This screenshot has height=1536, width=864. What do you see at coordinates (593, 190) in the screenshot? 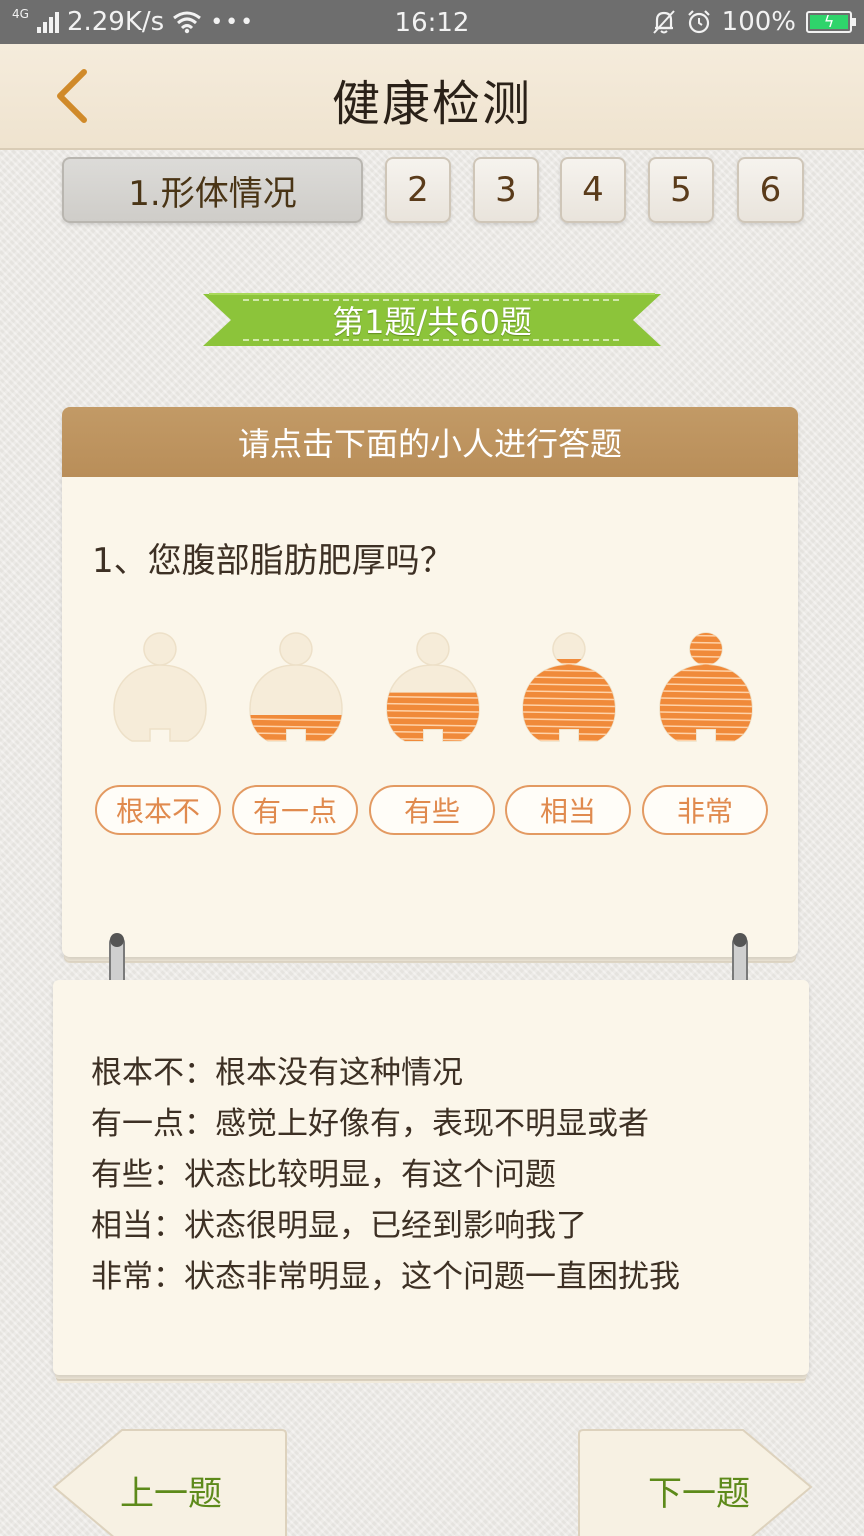
I see `tab-4: 4` at bounding box center [593, 190].